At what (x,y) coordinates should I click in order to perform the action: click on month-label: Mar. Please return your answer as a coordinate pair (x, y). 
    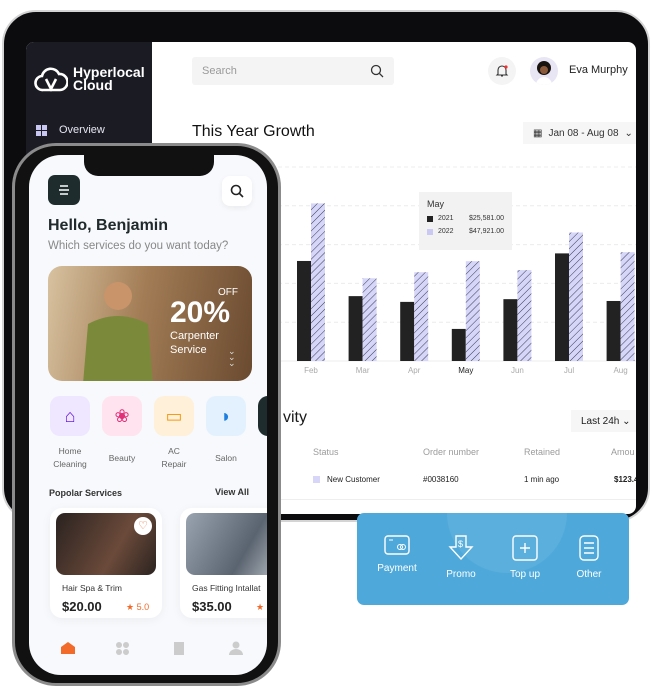
    Looking at the image, I should click on (362, 370).